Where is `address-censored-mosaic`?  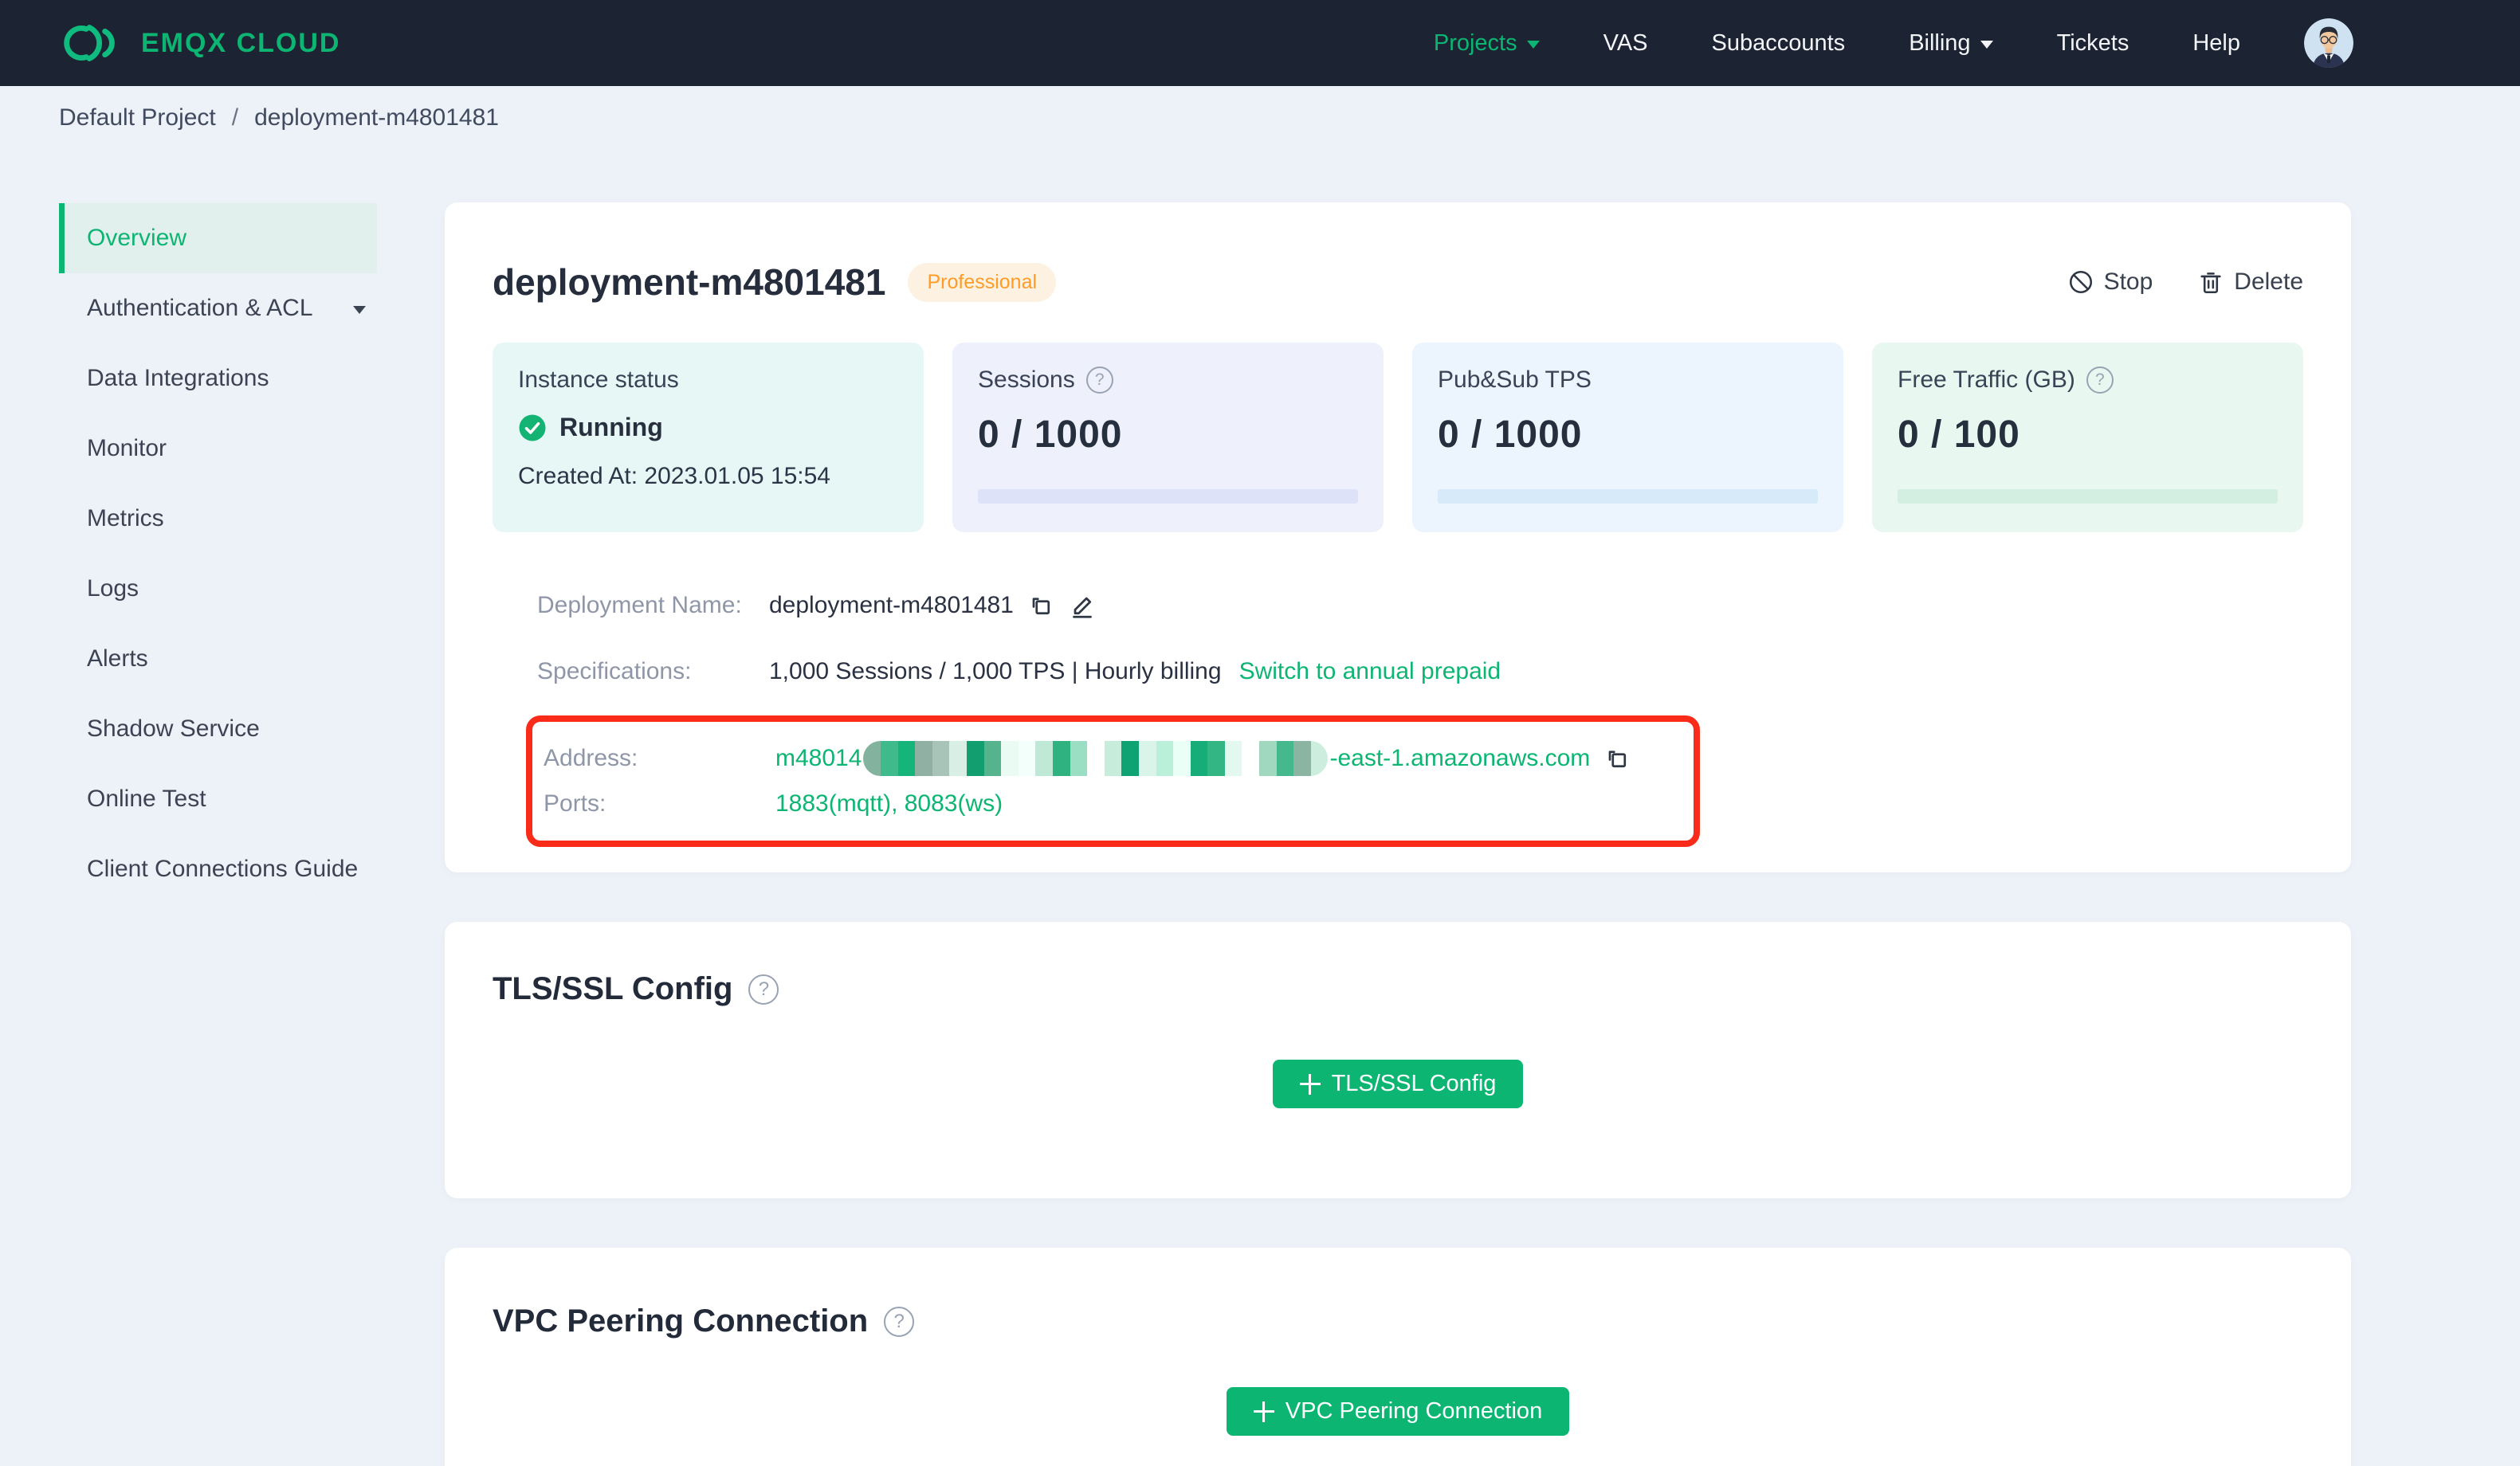 address-censored-mosaic is located at coordinates (1096, 758).